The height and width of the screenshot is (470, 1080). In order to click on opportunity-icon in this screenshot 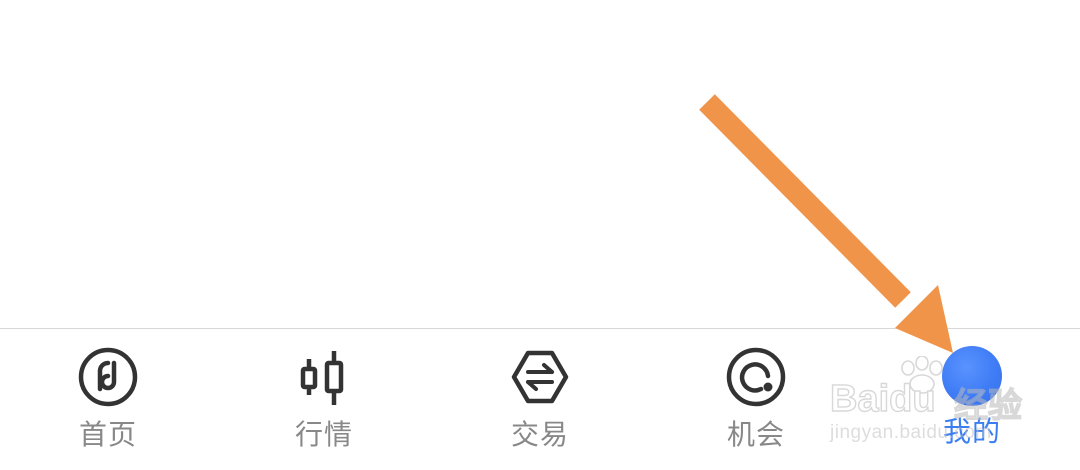, I will do `click(756, 377)`.